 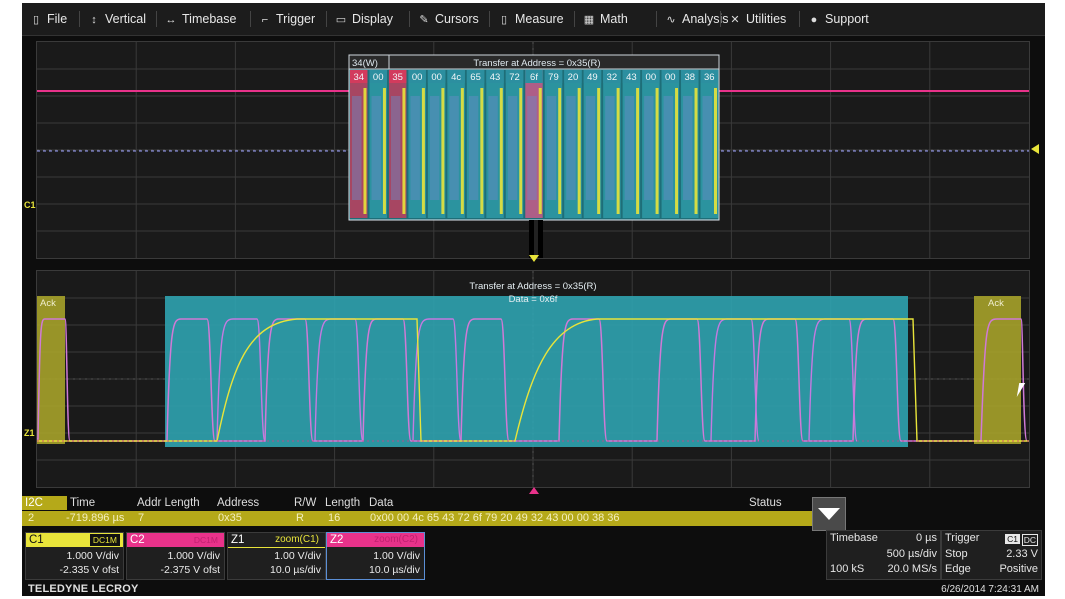 I want to click on menu-support: ● Support, so click(x=838, y=19).